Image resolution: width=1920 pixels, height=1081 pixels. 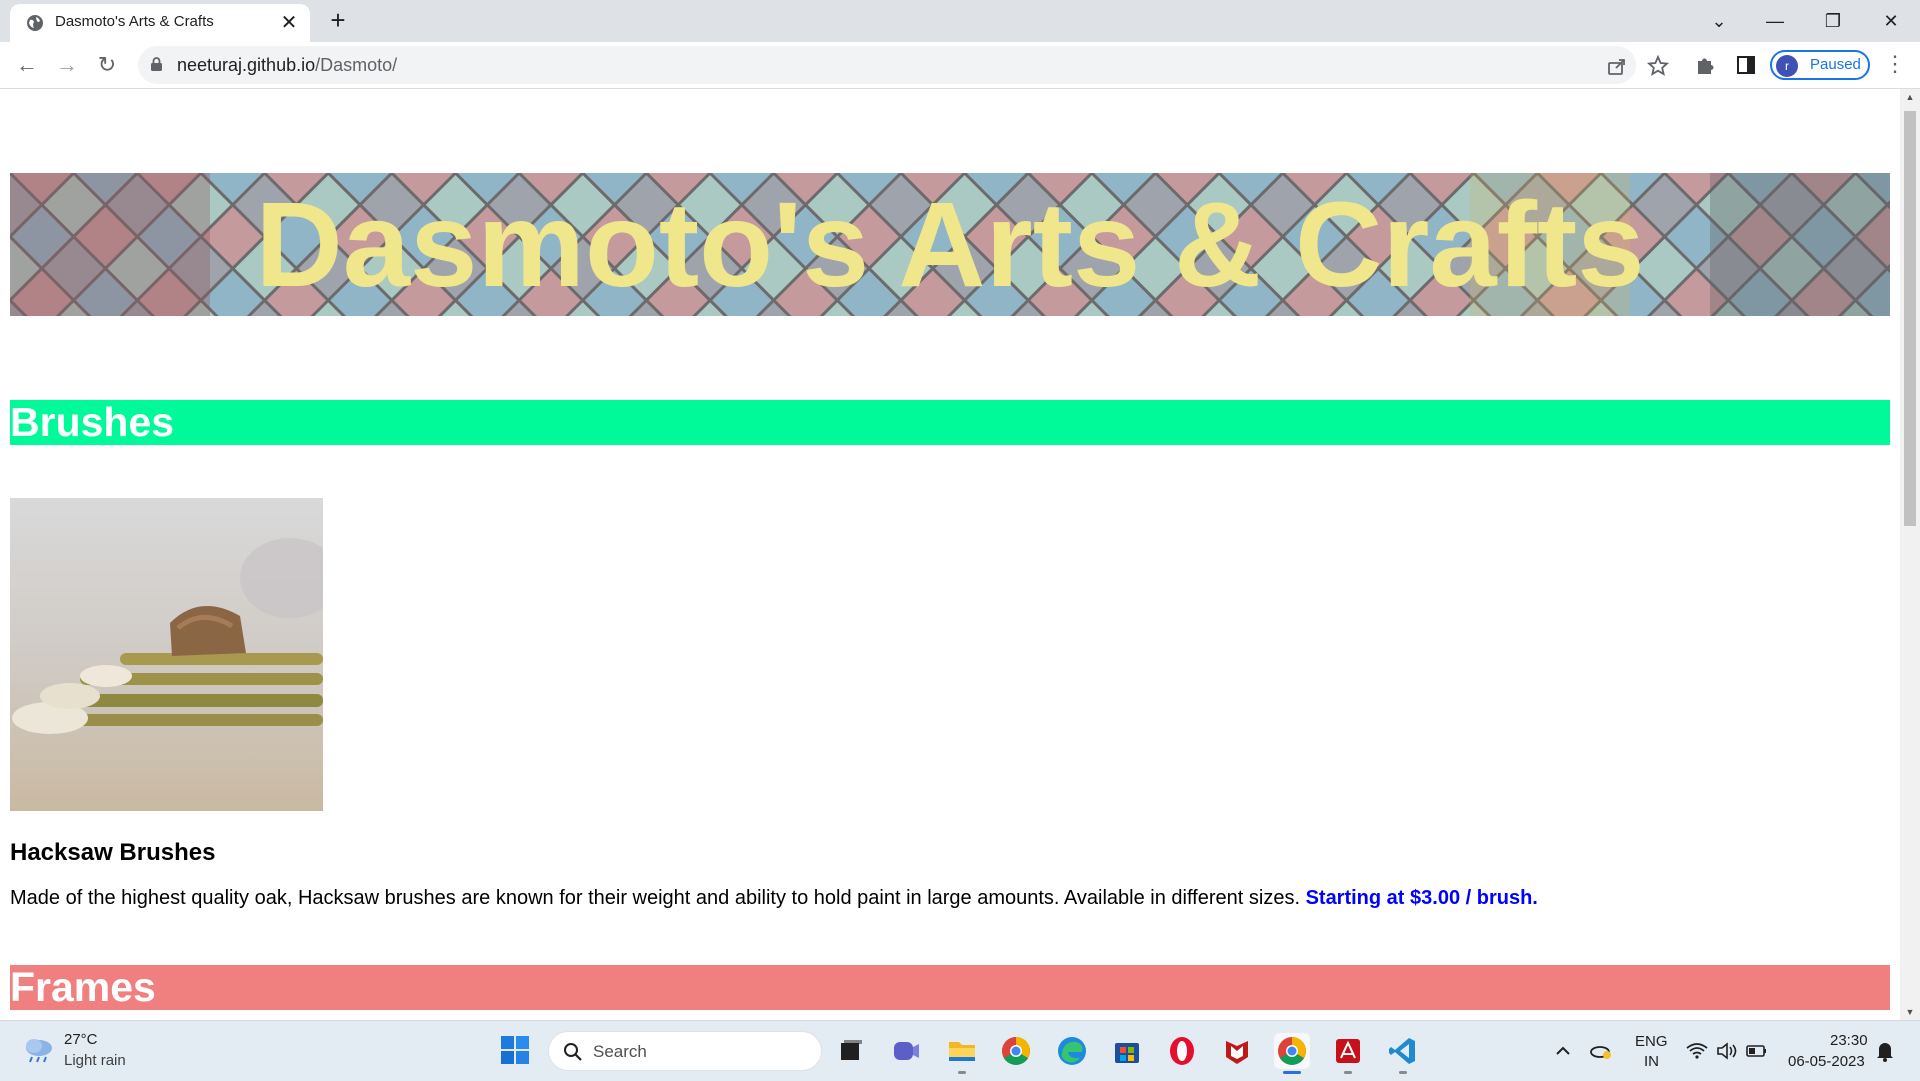 What do you see at coordinates (1697, 1051) in the screenshot?
I see `wifi-icon` at bounding box center [1697, 1051].